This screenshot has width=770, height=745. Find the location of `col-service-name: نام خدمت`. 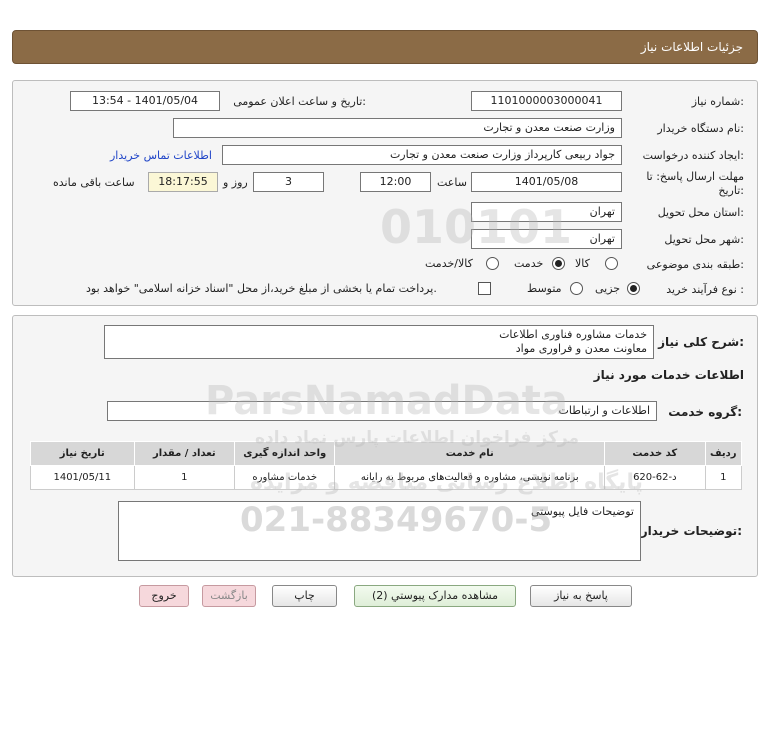

col-service-name: نام خدمت is located at coordinates (470, 453).